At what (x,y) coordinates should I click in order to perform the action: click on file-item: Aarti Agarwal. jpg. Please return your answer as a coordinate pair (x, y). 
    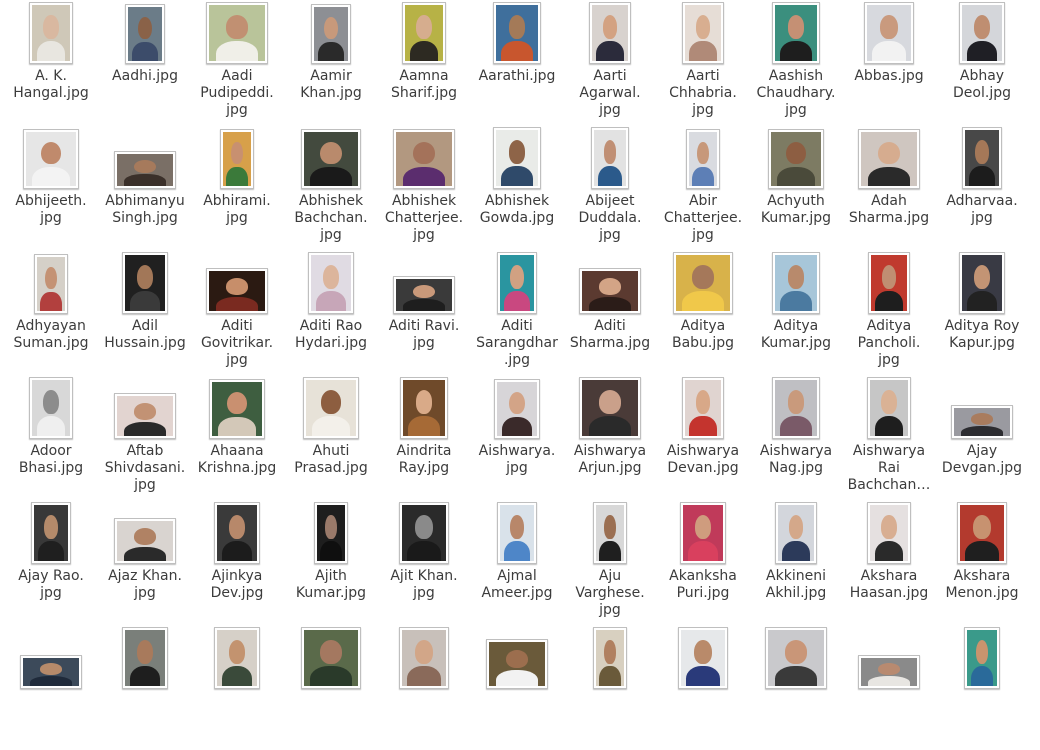
    Looking at the image, I should click on (610, 62).